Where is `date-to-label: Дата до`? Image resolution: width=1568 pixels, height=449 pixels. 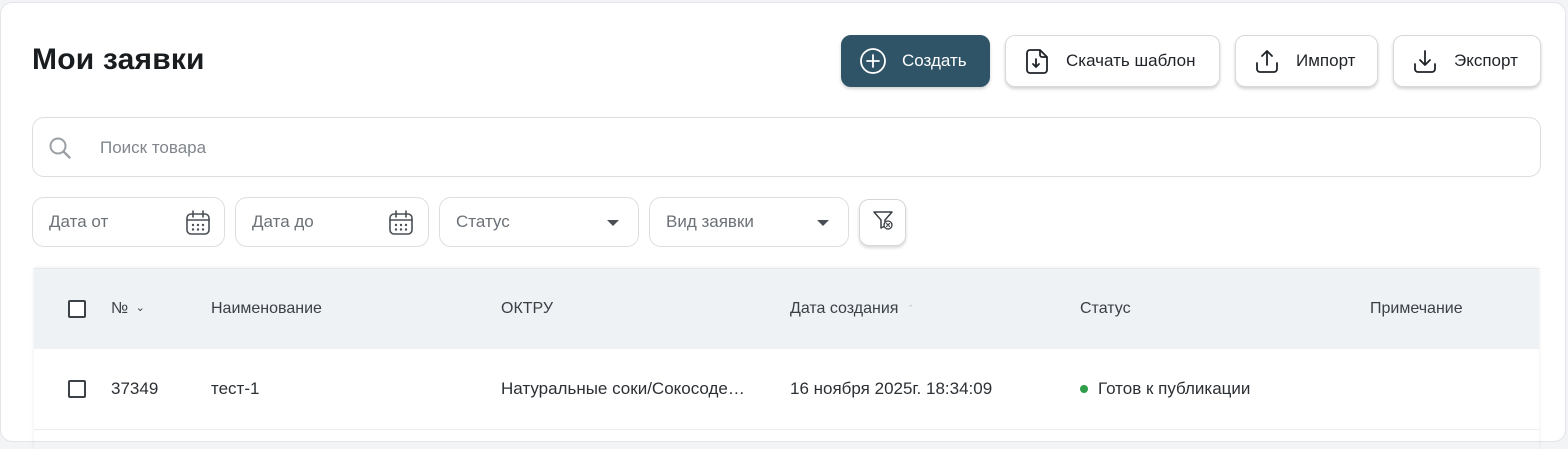
date-to-label: Дата до is located at coordinates (283, 221).